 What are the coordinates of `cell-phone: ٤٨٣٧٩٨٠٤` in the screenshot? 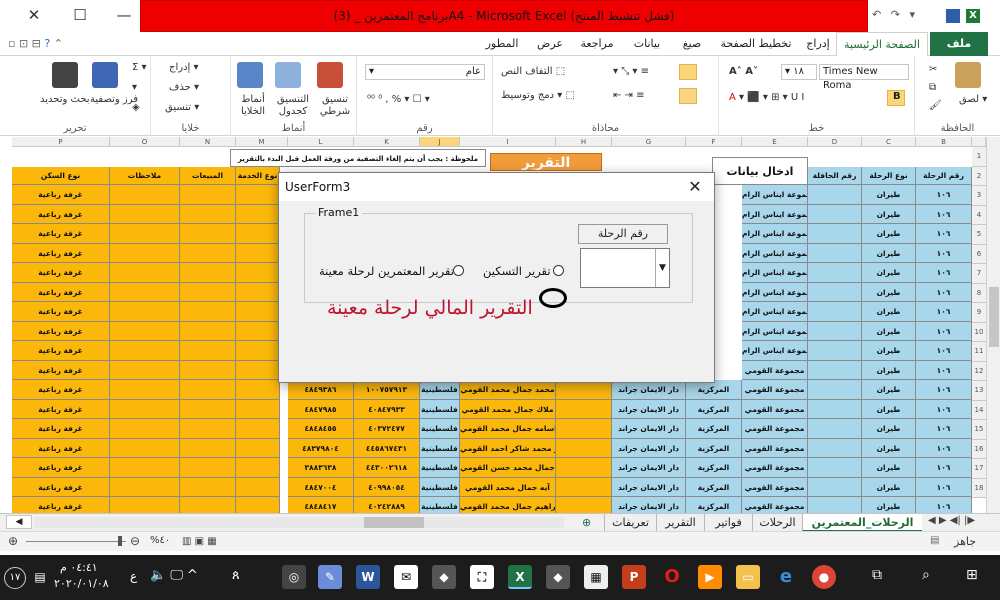 It's located at (321, 448).